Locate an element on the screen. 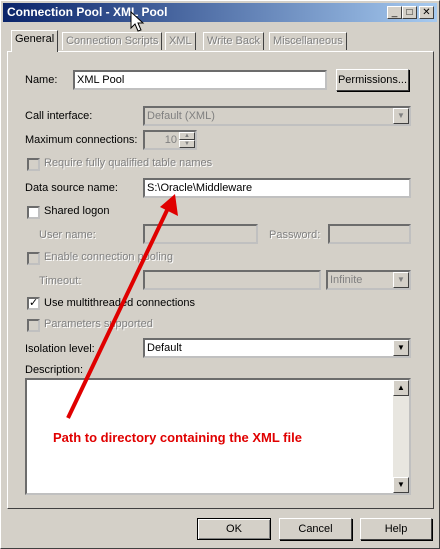 The height and width of the screenshot is (549, 440). enable-pooling-label: Enable connection pooling is located at coordinates (109, 257).